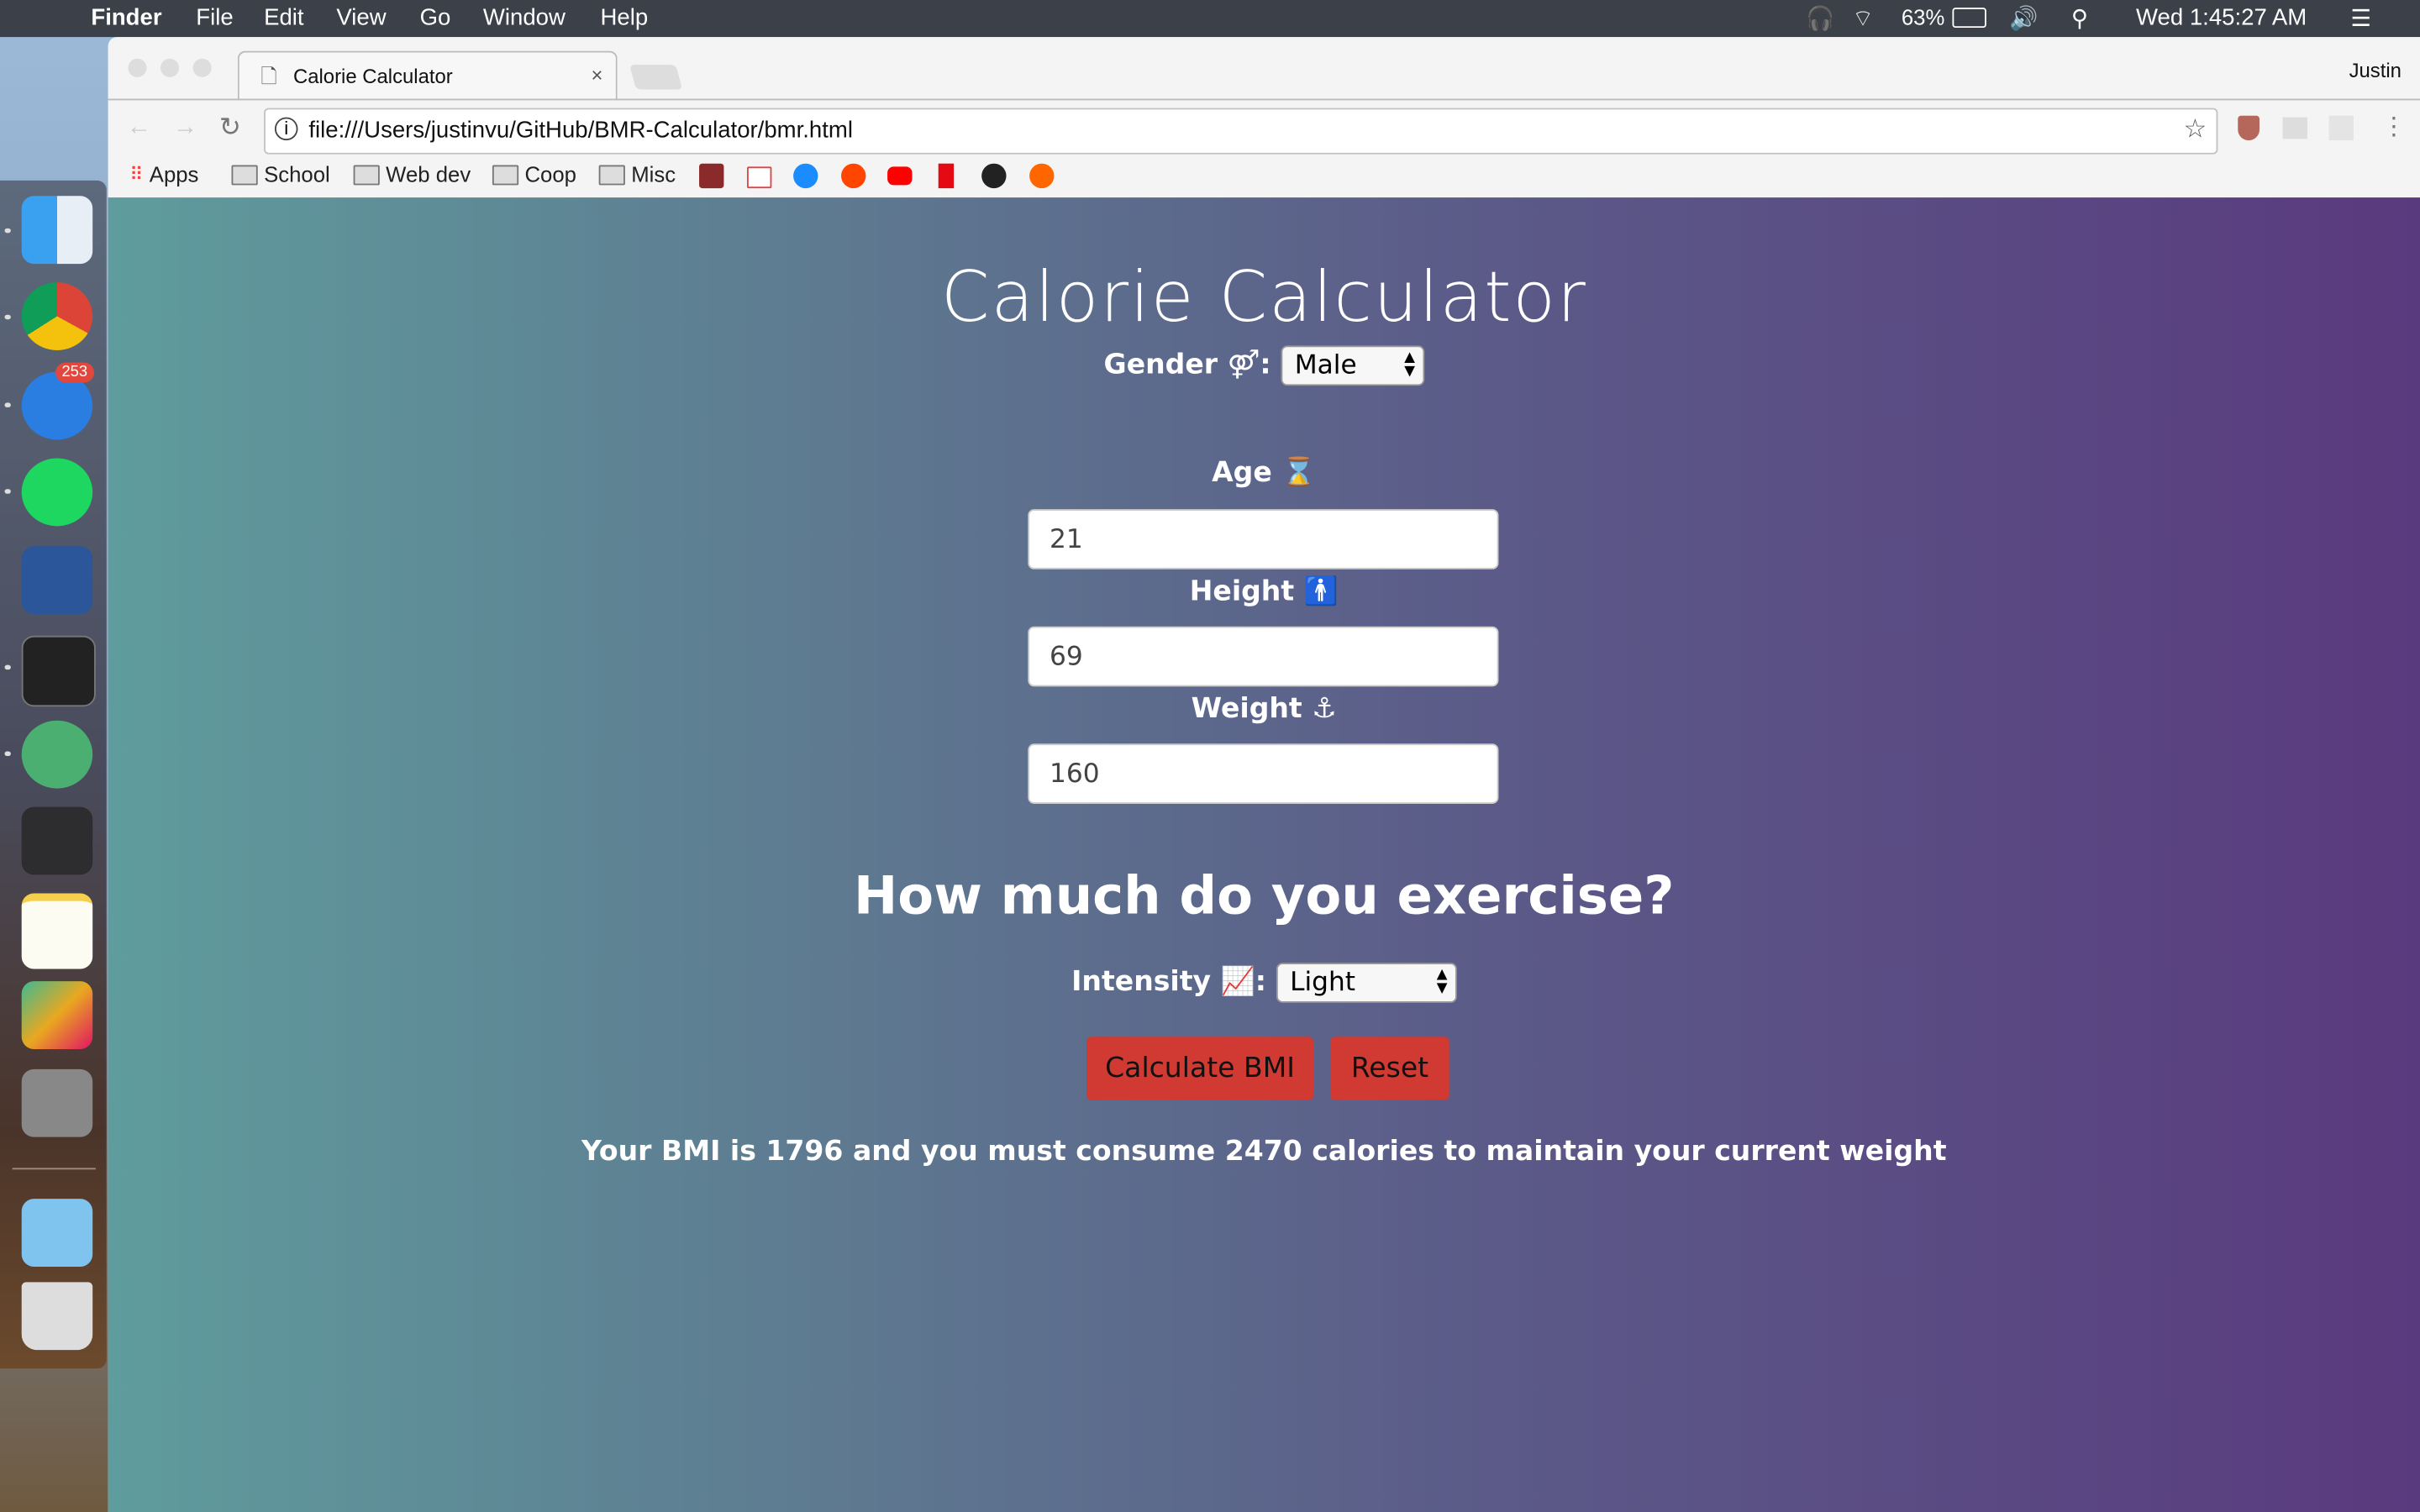 The image size is (2420, 1512). I want to click on weight-input: 160, so click(1263, 773).